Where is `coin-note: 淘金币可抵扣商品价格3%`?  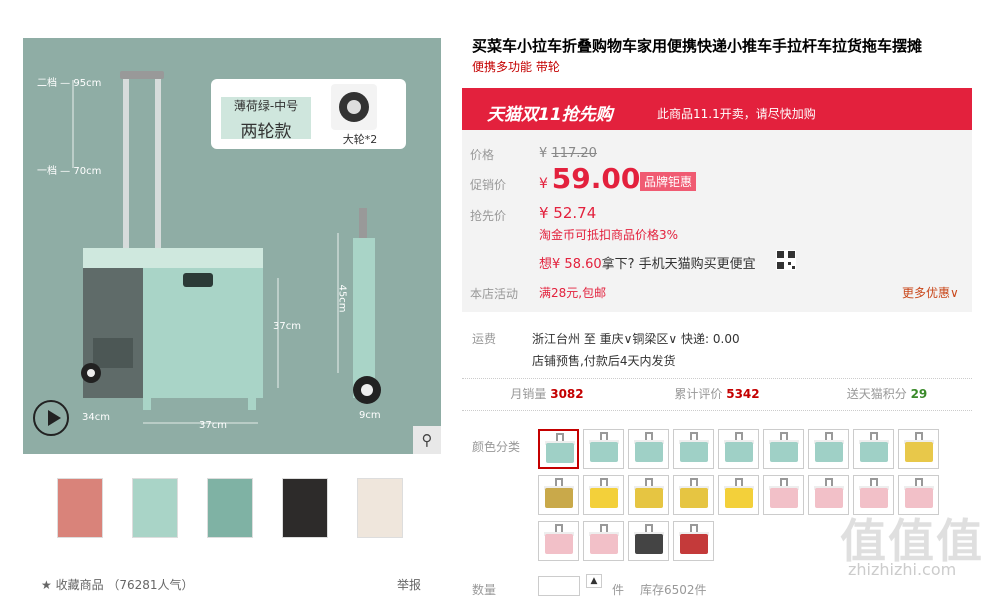 coin-note: 淘金币可抵扣商品价格3% is located at coordinates (609, 235).